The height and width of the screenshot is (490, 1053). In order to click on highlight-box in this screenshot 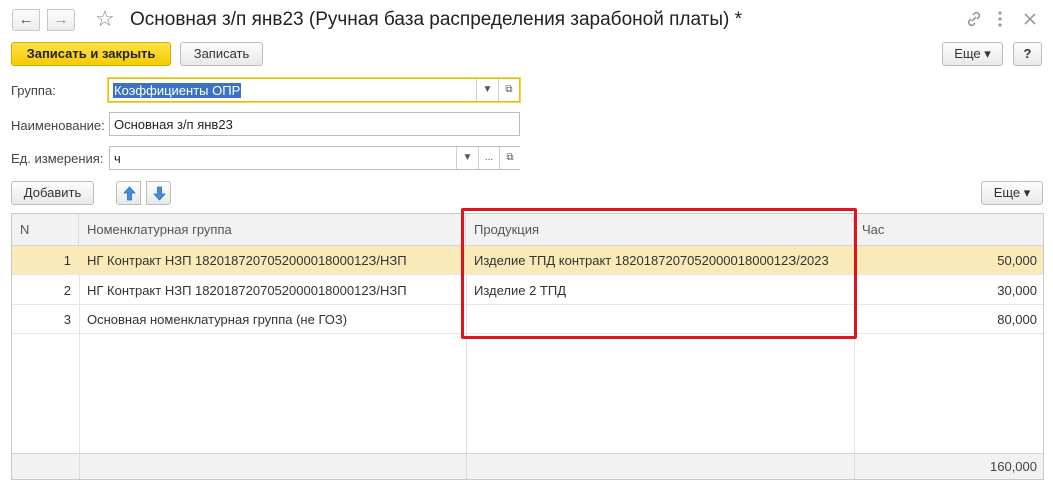, I will do `click(659, 273)`.